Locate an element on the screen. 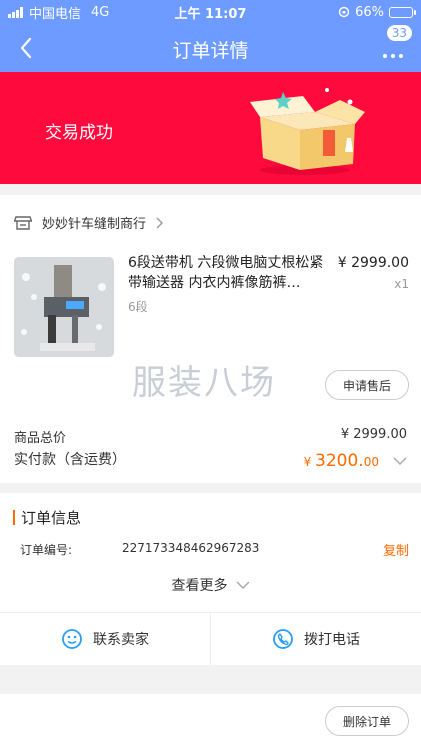 The width and height of the screenshot is (421, 750). call-phone-button: 拨打电话 is located at coordinates (315, 639).